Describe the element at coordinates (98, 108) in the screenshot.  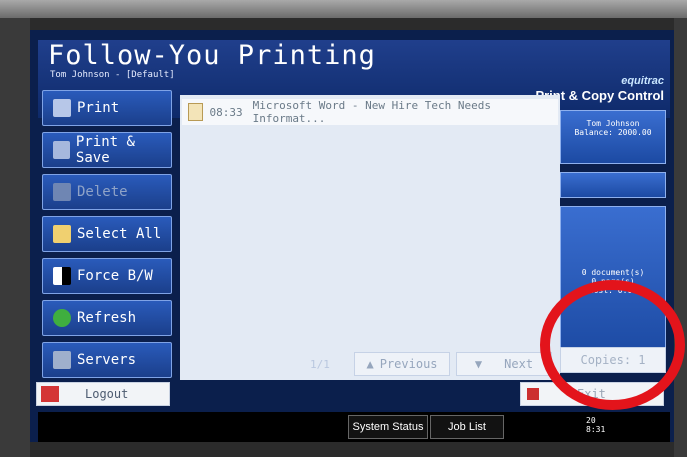
I see `print-label: Print` at that location.